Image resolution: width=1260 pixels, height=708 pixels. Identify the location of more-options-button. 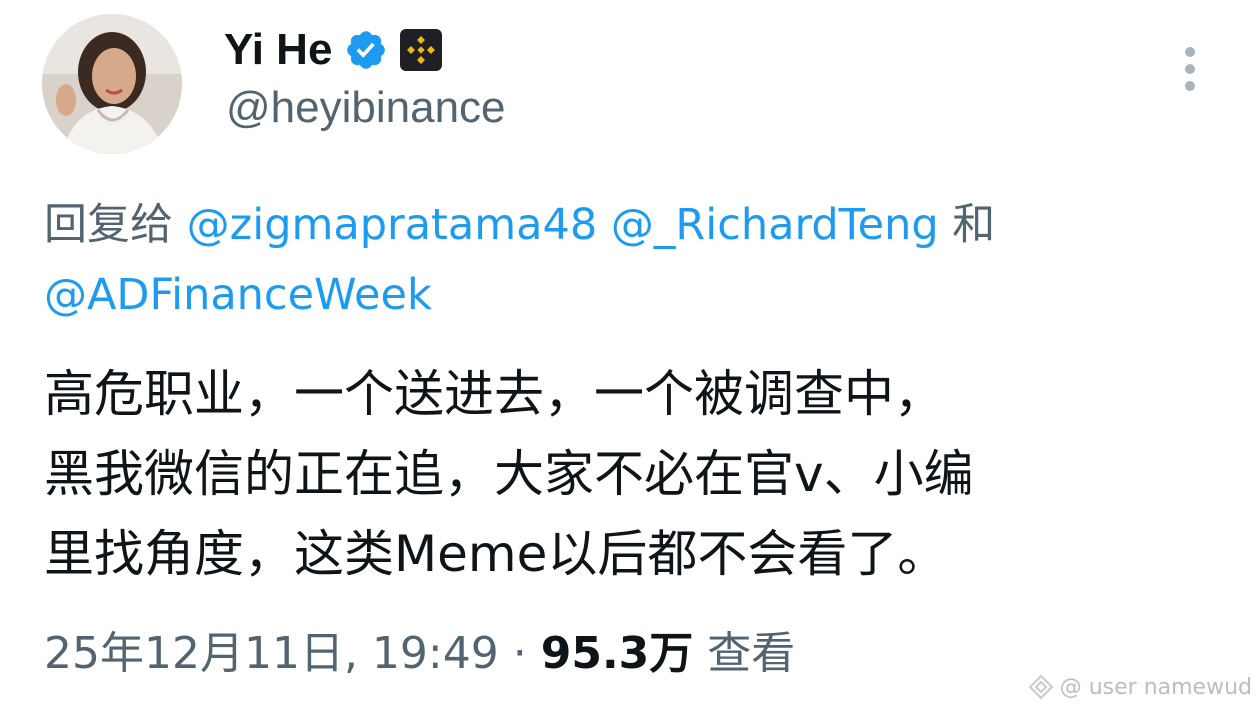
(1190, 69).